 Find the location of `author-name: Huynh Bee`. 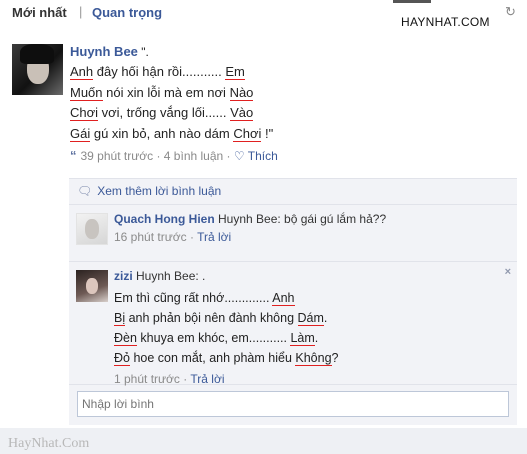

author-name: Huynh Bee is located at coordinates (104, 51).